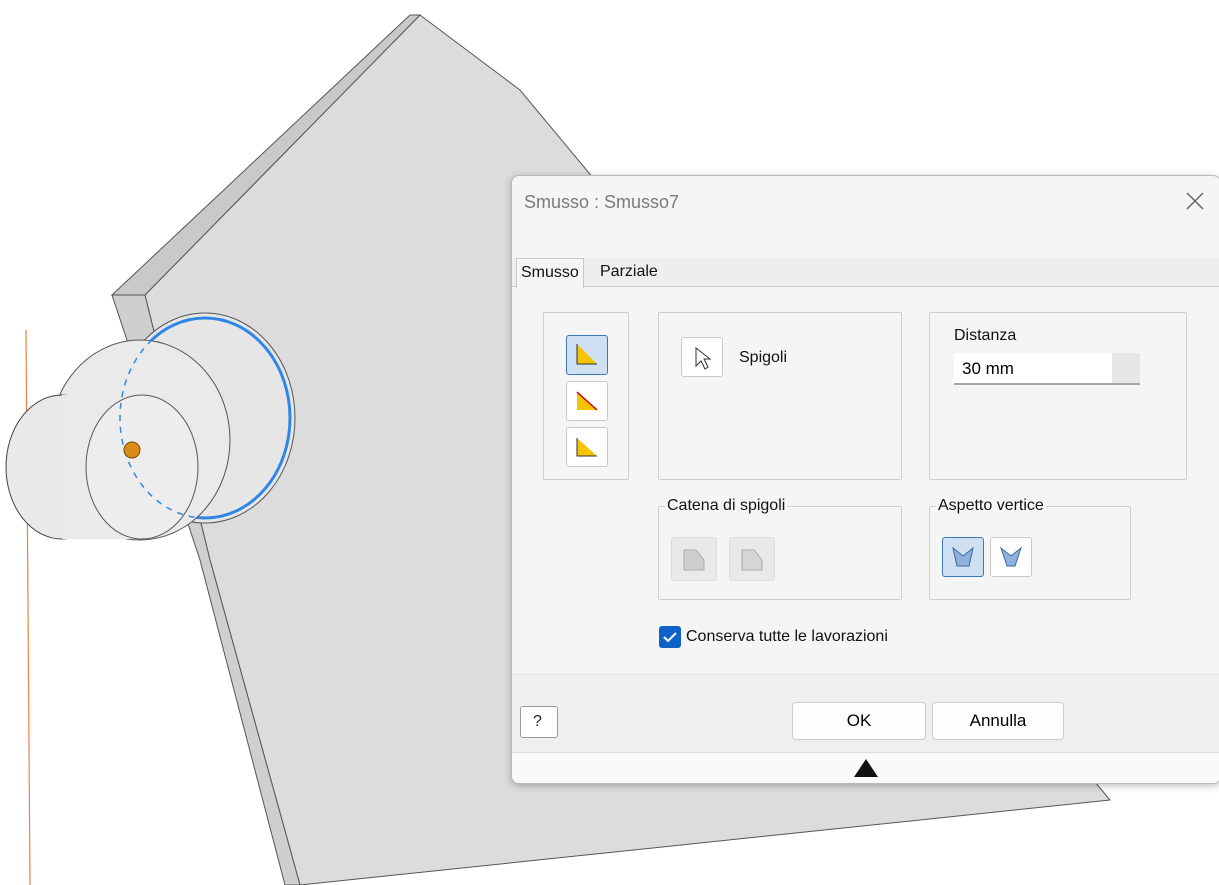 The height and width of the screenshot is (885, 1219). Describe the element at coordinates (763, 357) in the screenshot. I see `edges-label: Spigoli` at that location.